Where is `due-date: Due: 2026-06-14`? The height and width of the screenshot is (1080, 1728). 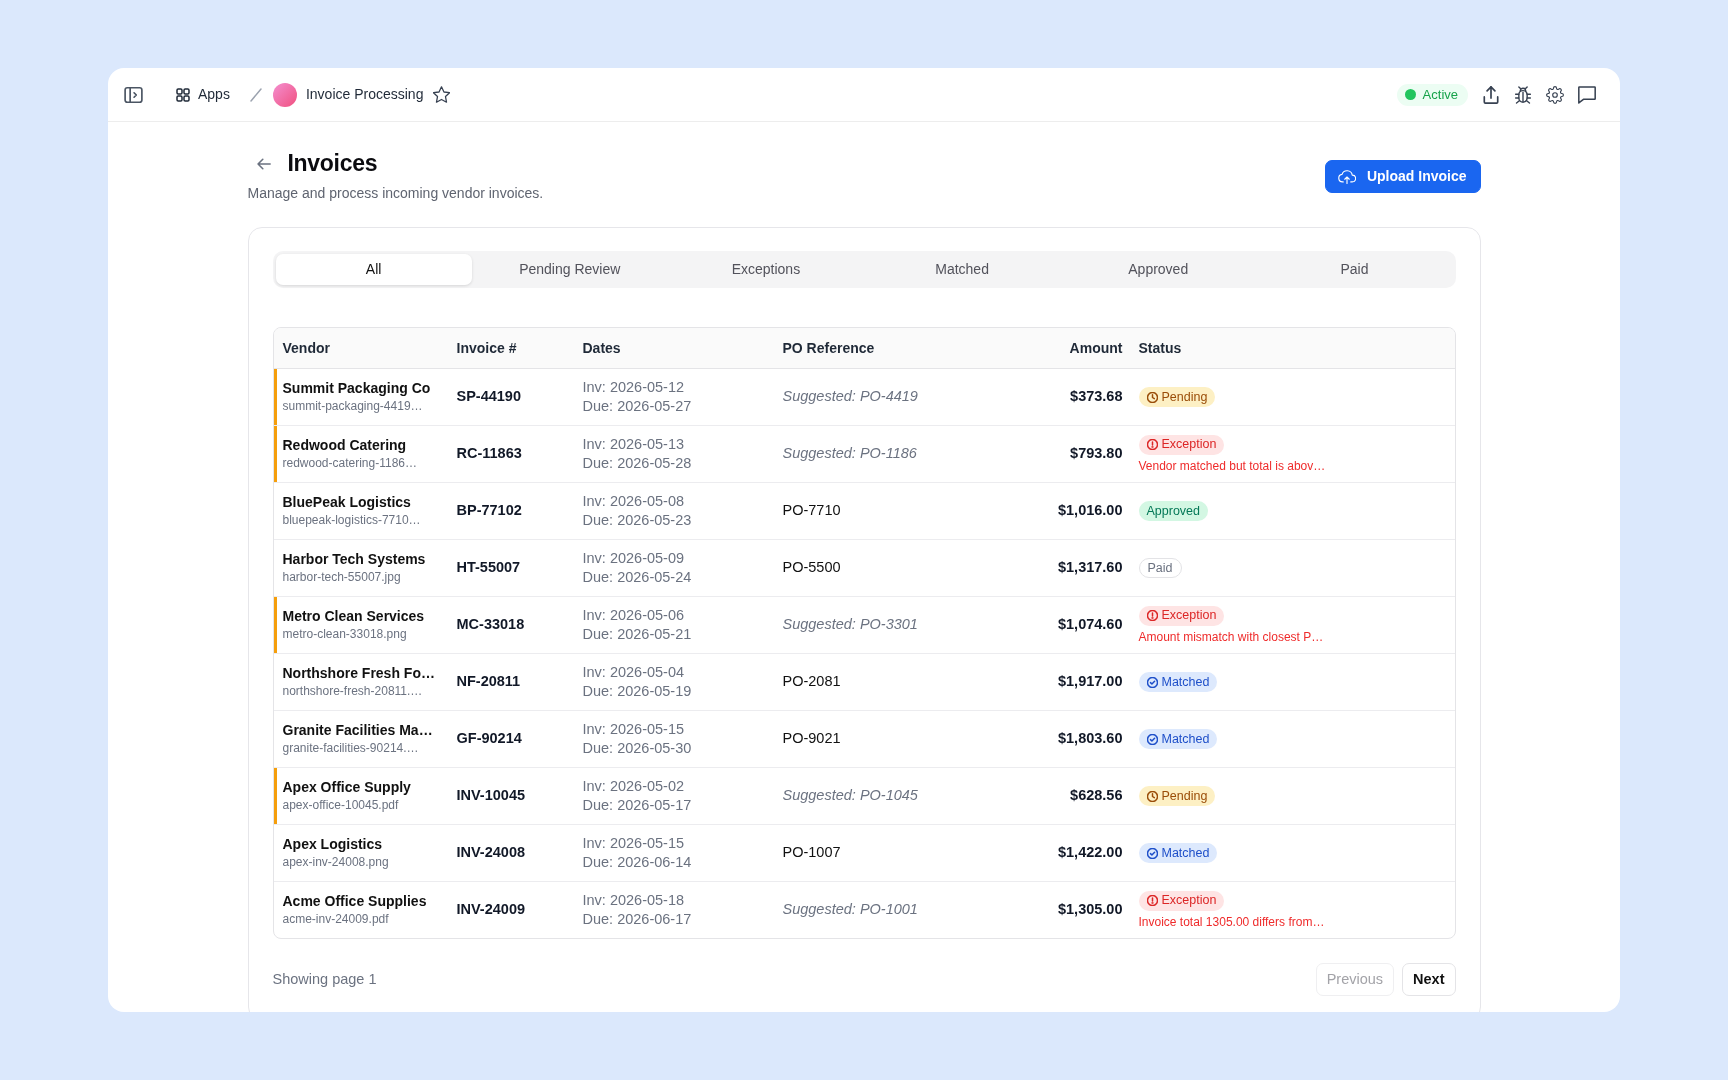
due-date: Due: 2026-06-14 is located at coordinates (637, 862).